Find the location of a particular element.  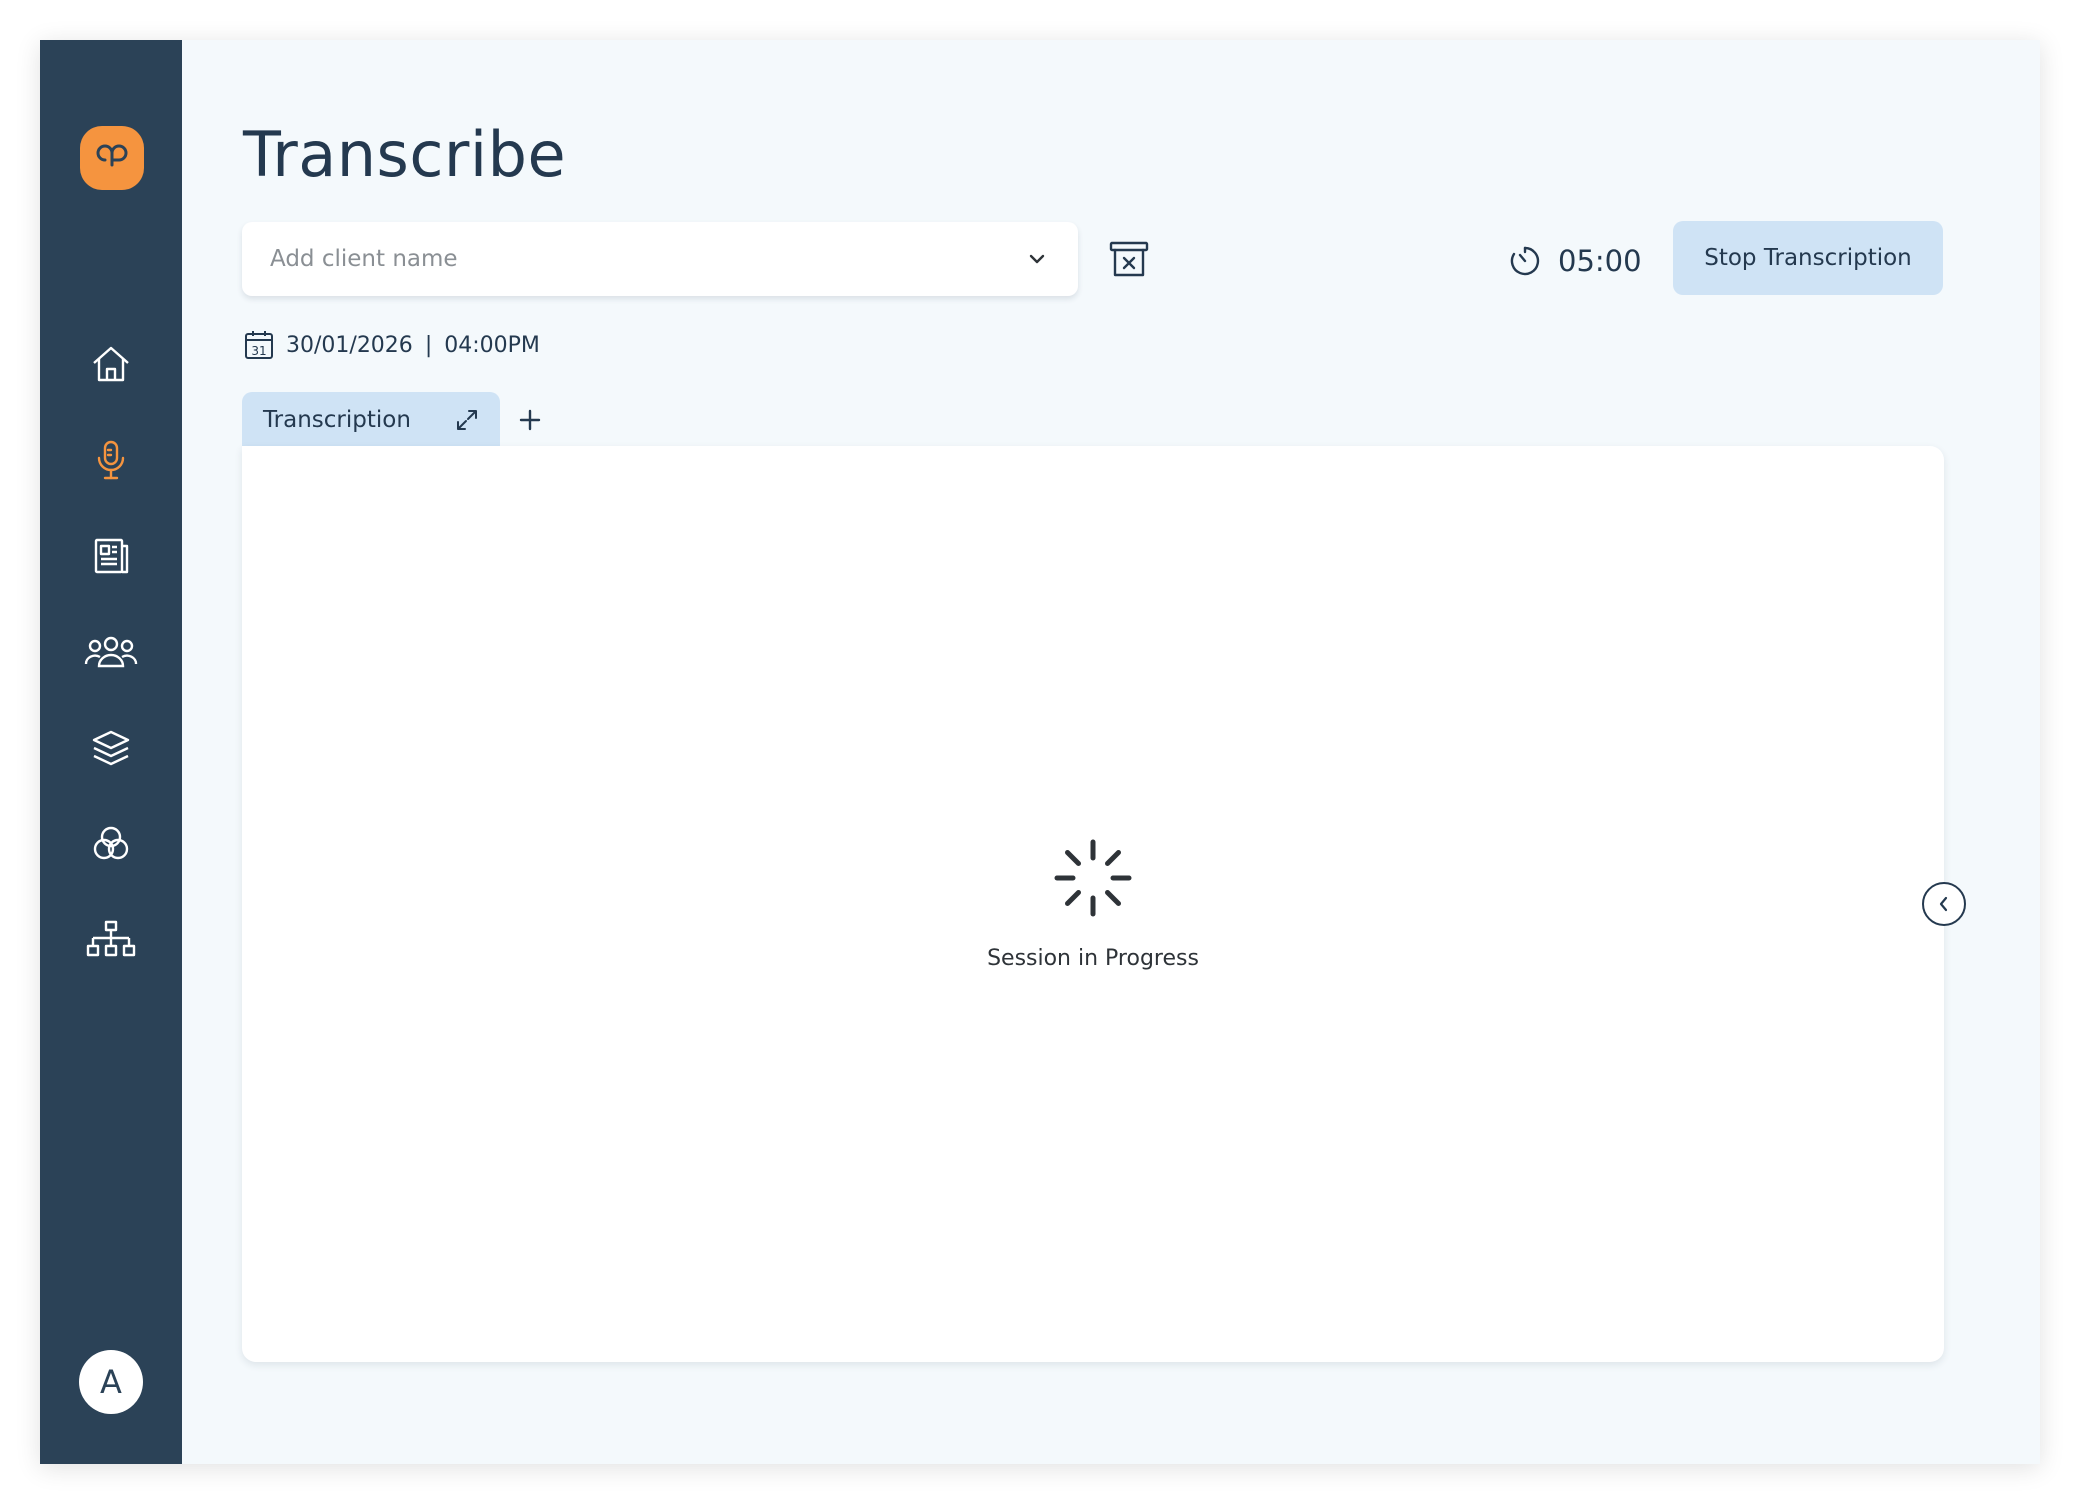

session-datetime: 31 30/01/2026 | 04:00PM is located at coordinates (392, 345).